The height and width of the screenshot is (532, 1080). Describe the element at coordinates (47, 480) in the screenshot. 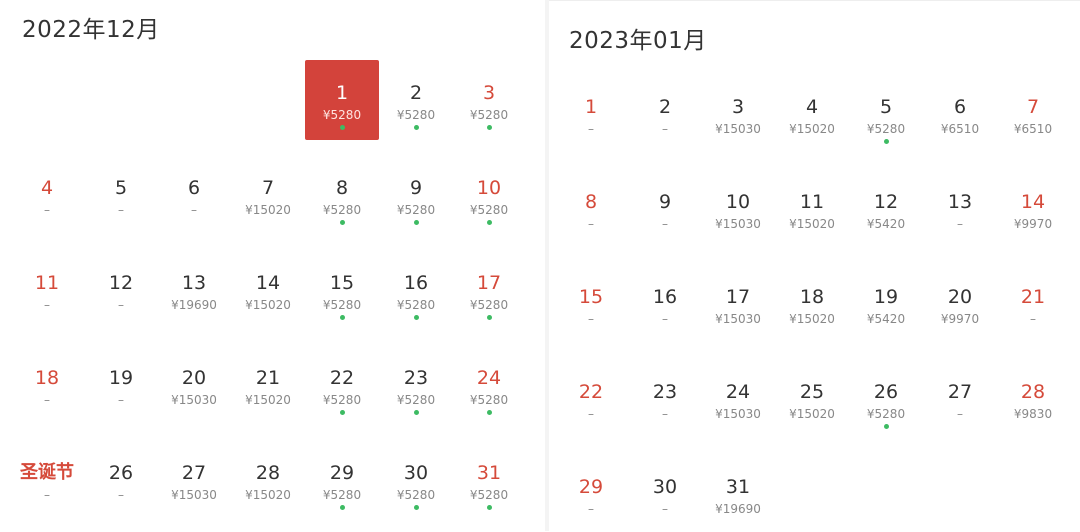

I see `day-cell: 圣诞节 –` at that location.